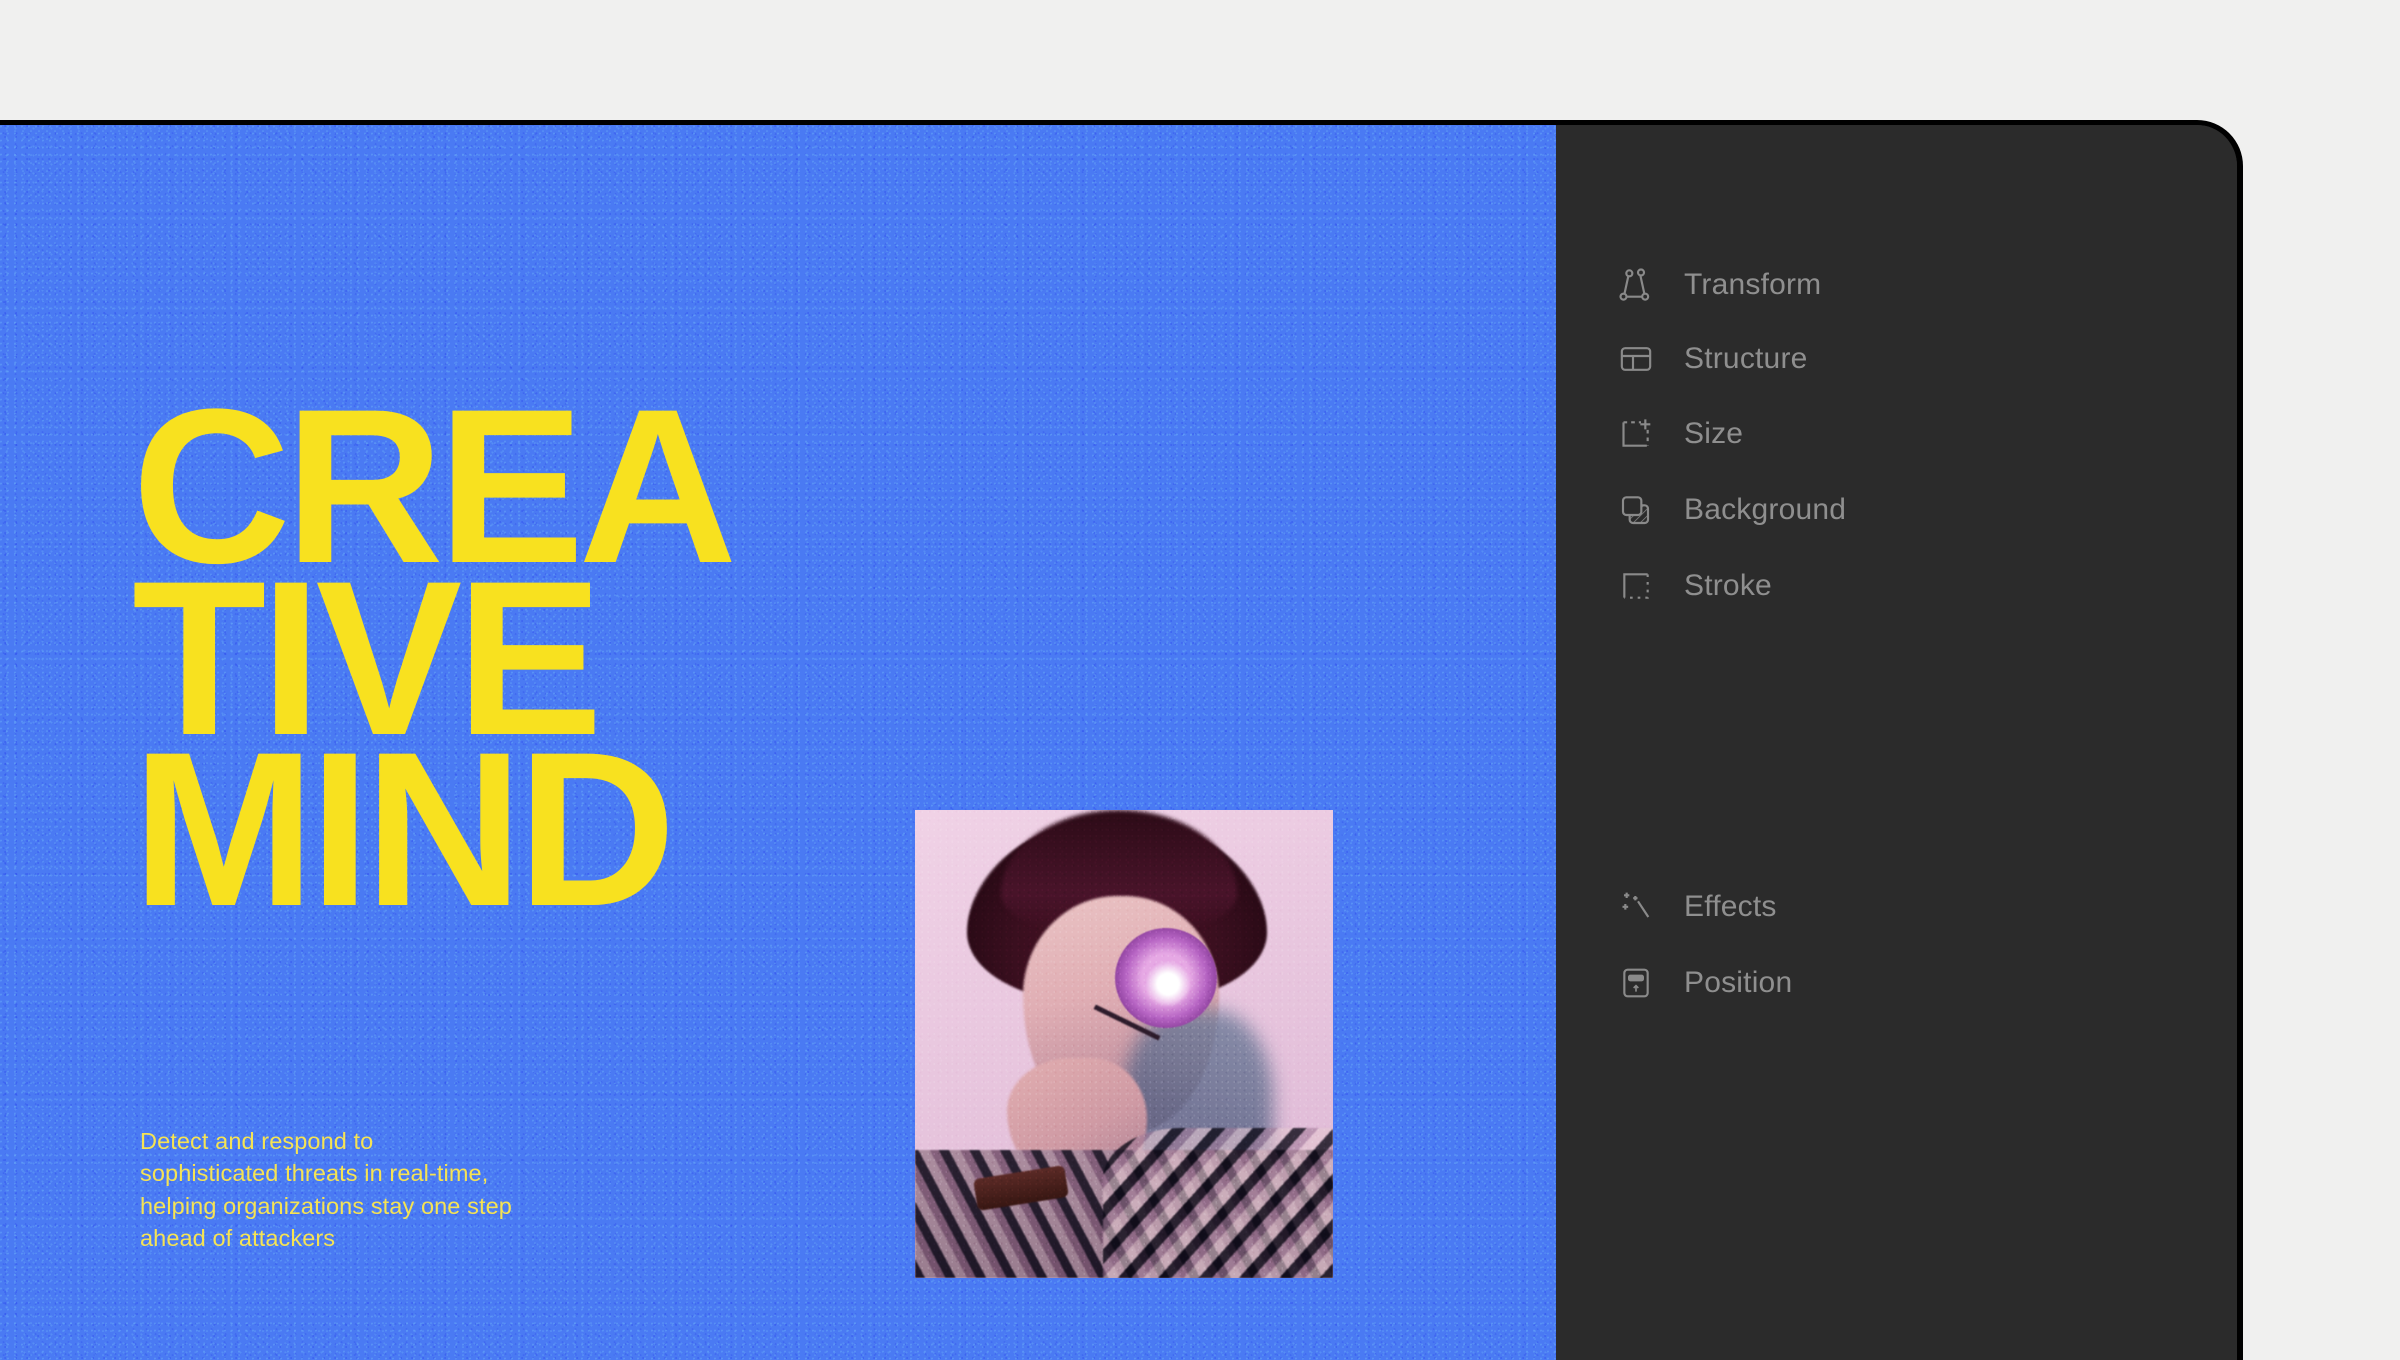 The image size is (2400, 1360). I want to click on sidebar-item-structure: Structure, so click(1712, 359).